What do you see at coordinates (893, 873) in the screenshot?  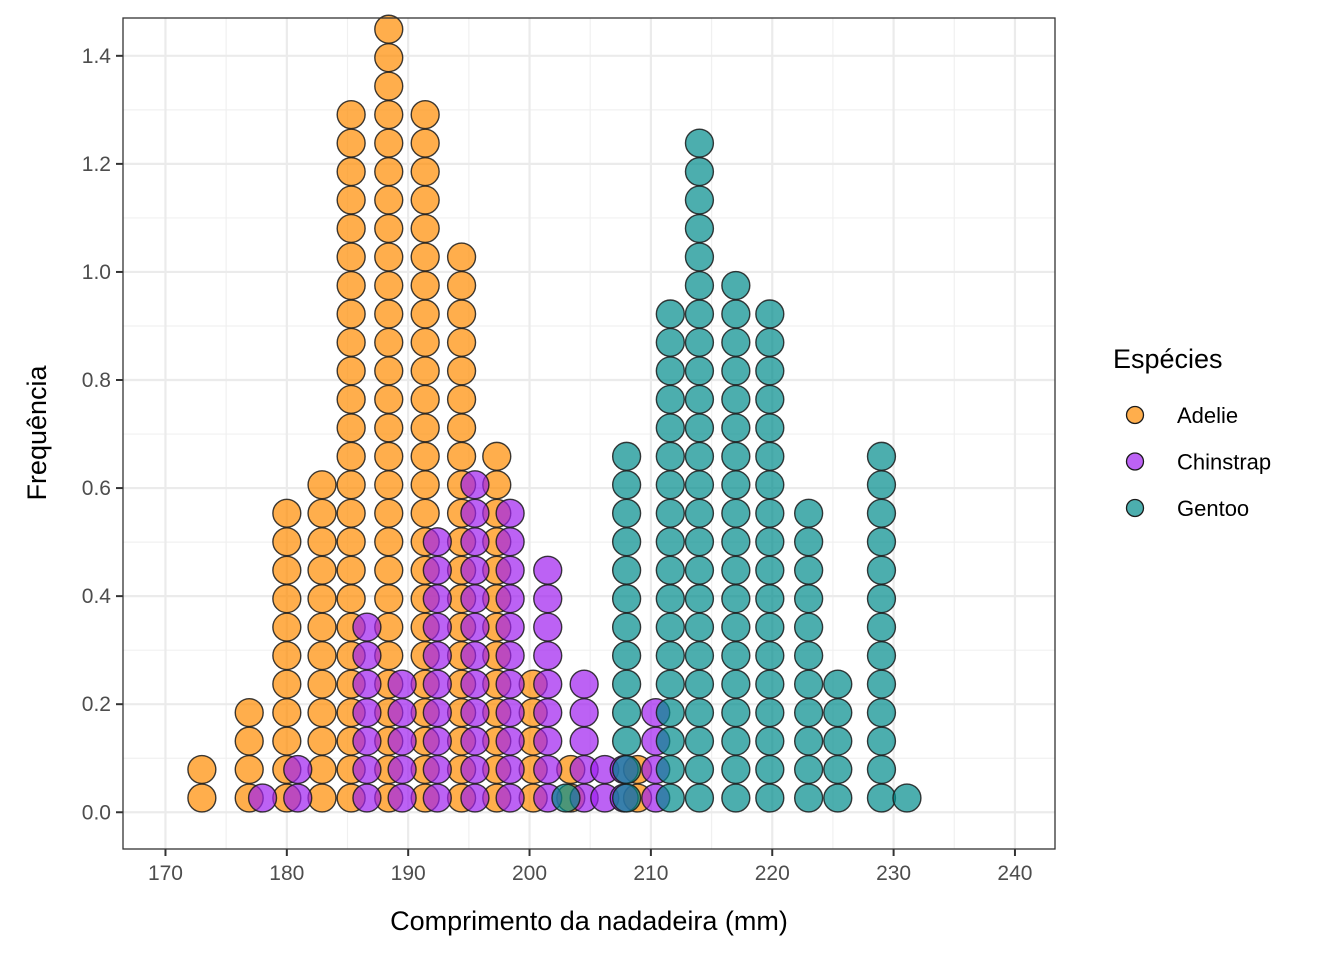 I see `x-tick-label: 230` at bounding box center [893, 873].